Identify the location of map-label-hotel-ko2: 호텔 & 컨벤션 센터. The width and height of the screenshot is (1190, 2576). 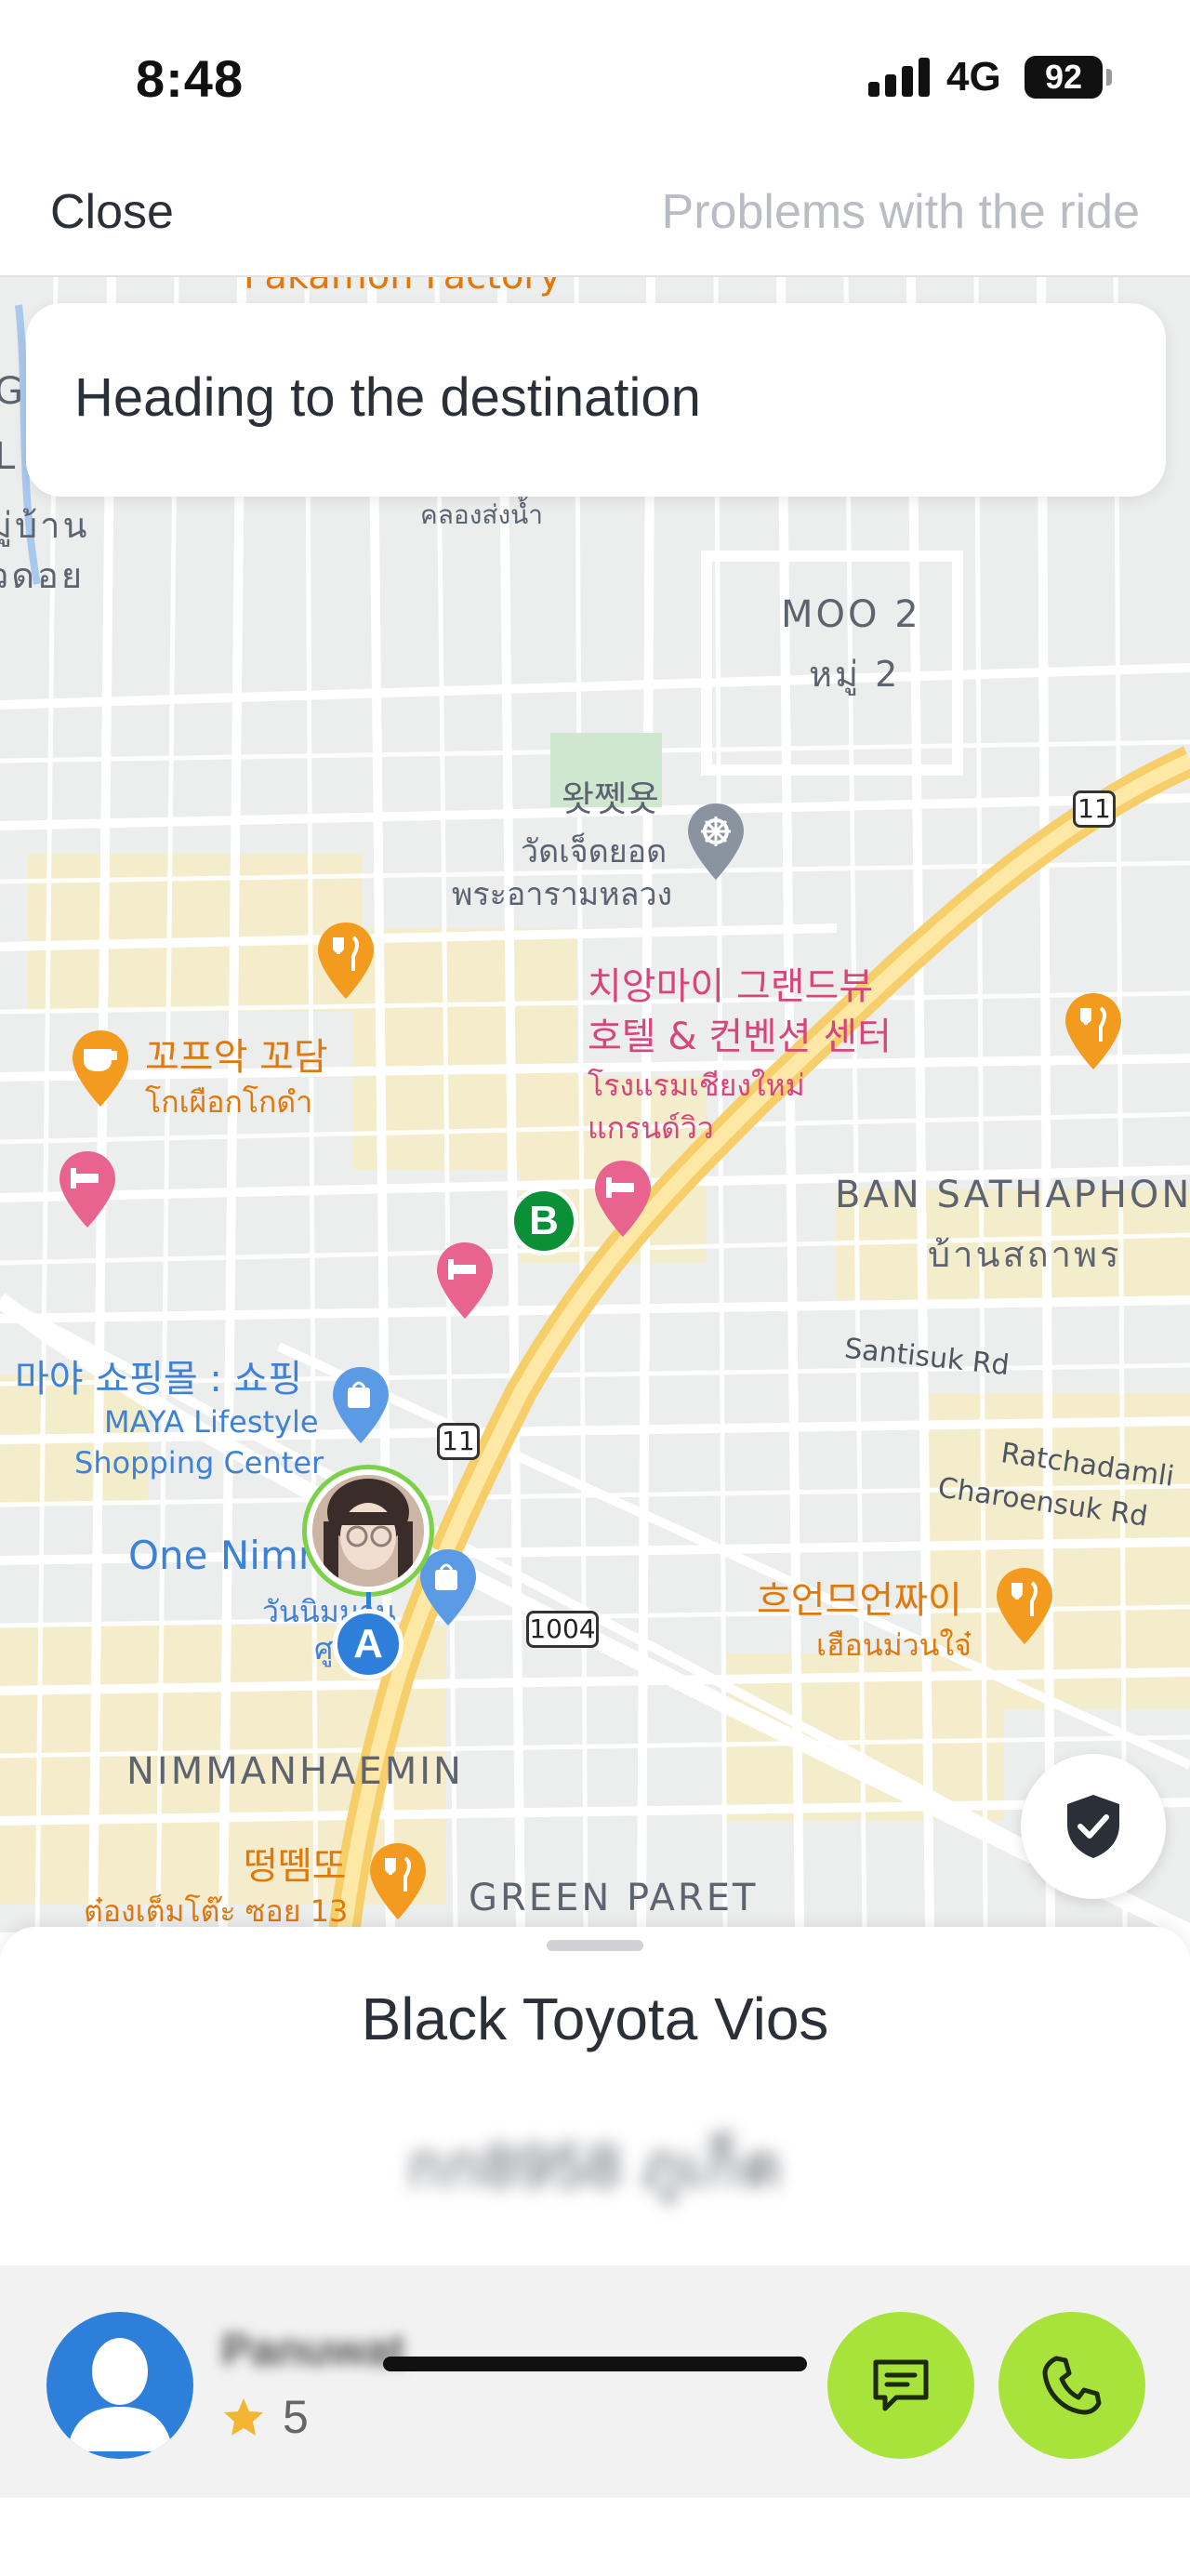
(740, 1037).